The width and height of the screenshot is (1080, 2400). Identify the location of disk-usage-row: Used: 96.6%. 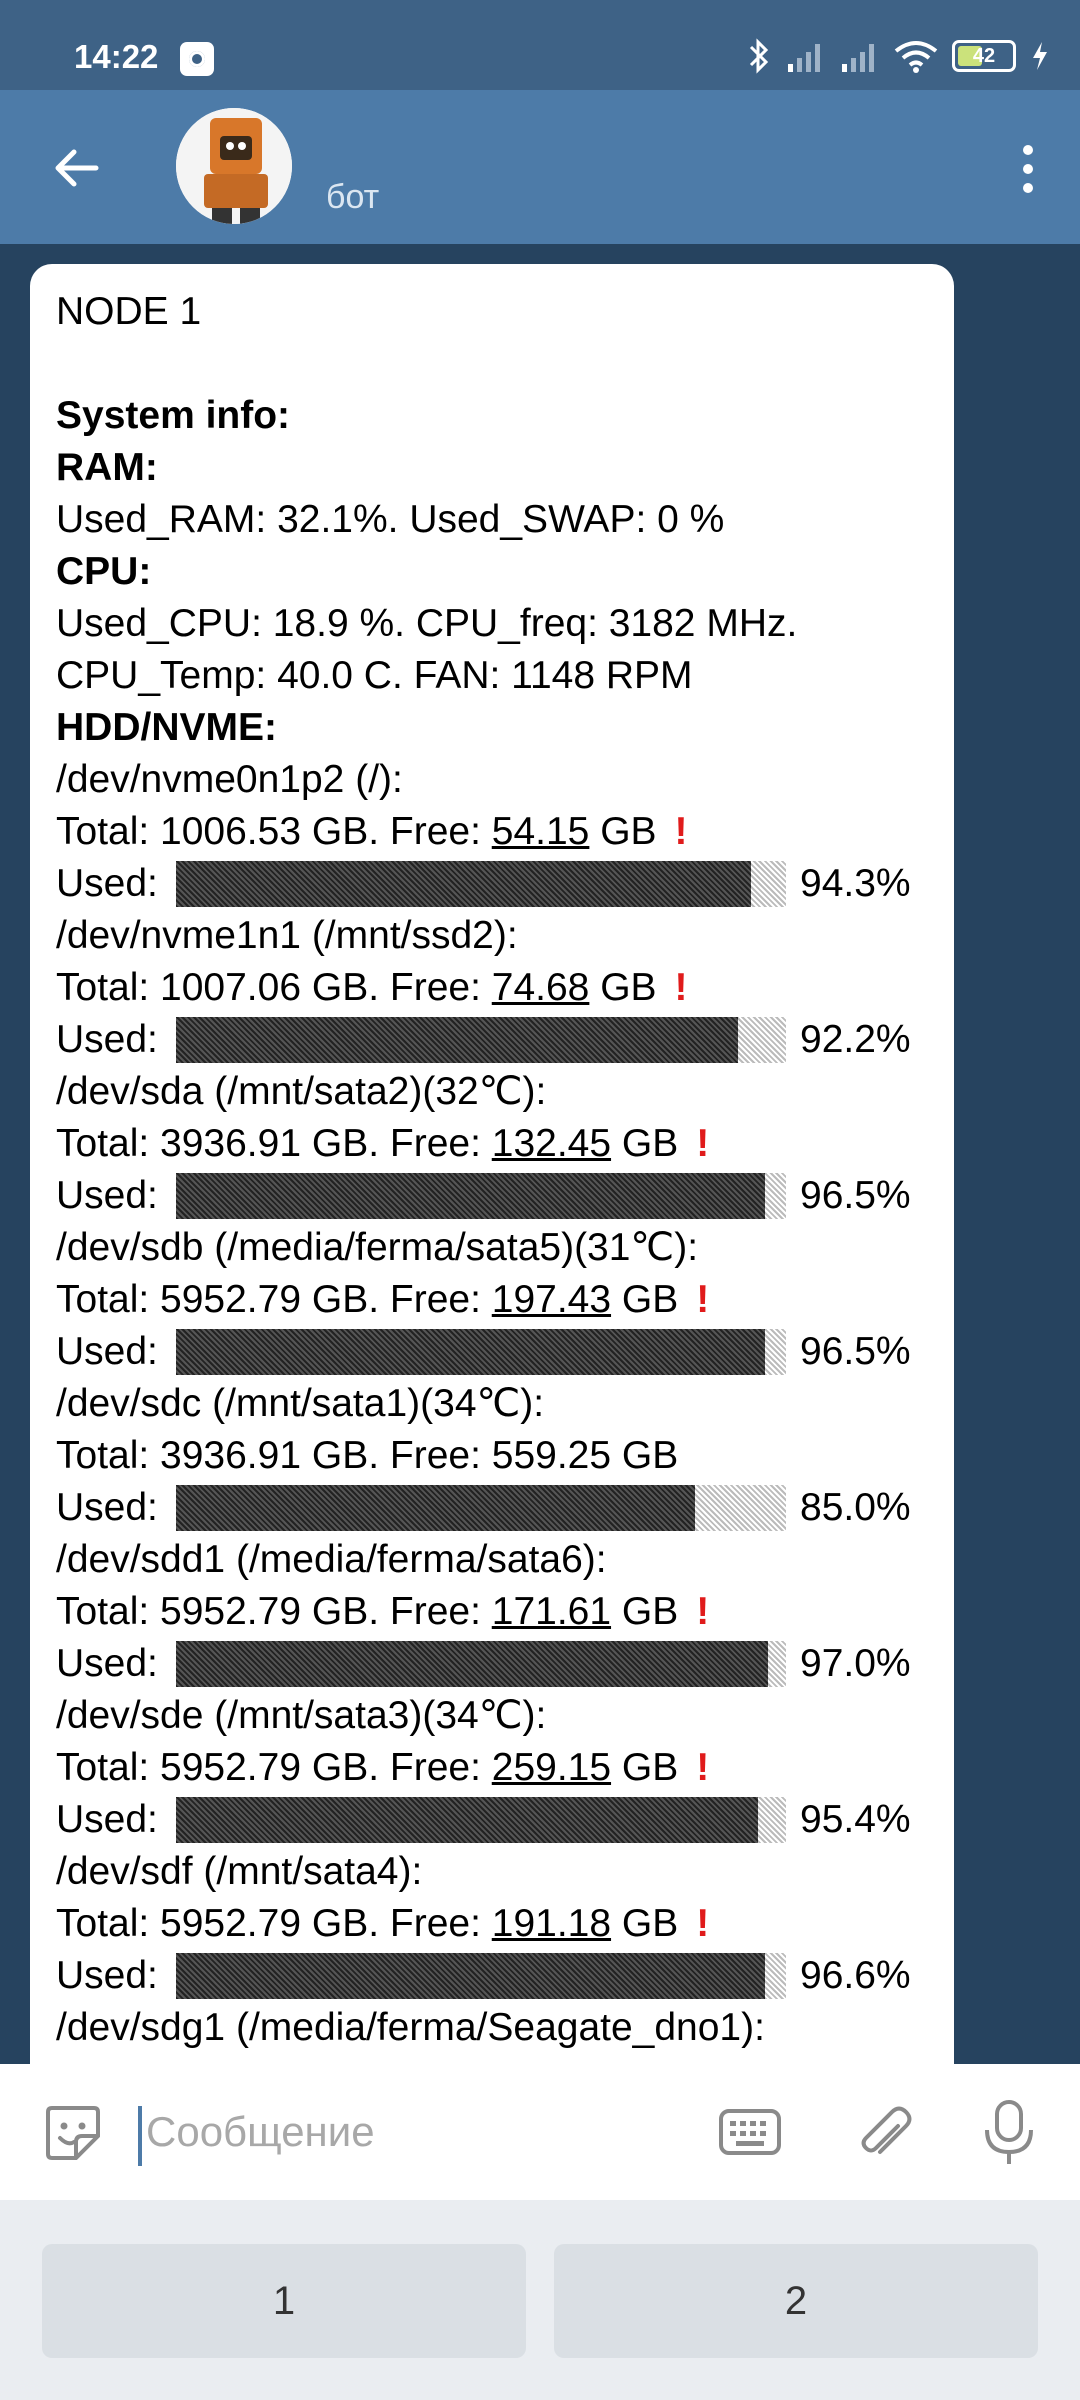
(492, 1976).